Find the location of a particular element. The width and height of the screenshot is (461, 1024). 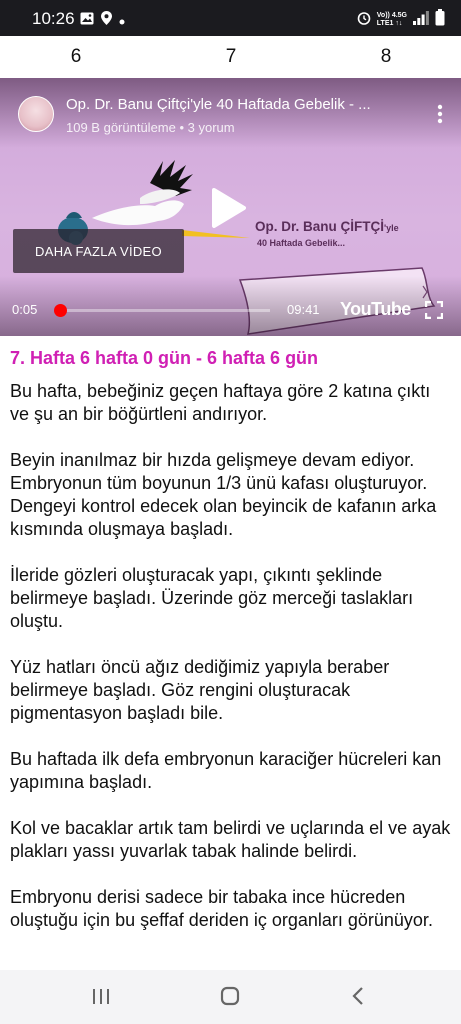

video-current-time: 0:05 is located at coordinates (25, 309).